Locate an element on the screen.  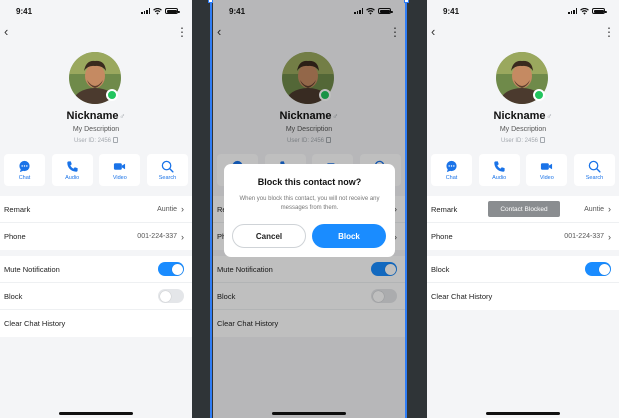
mute-notification-row: Mute Notification is located at coordinates (96, 269).